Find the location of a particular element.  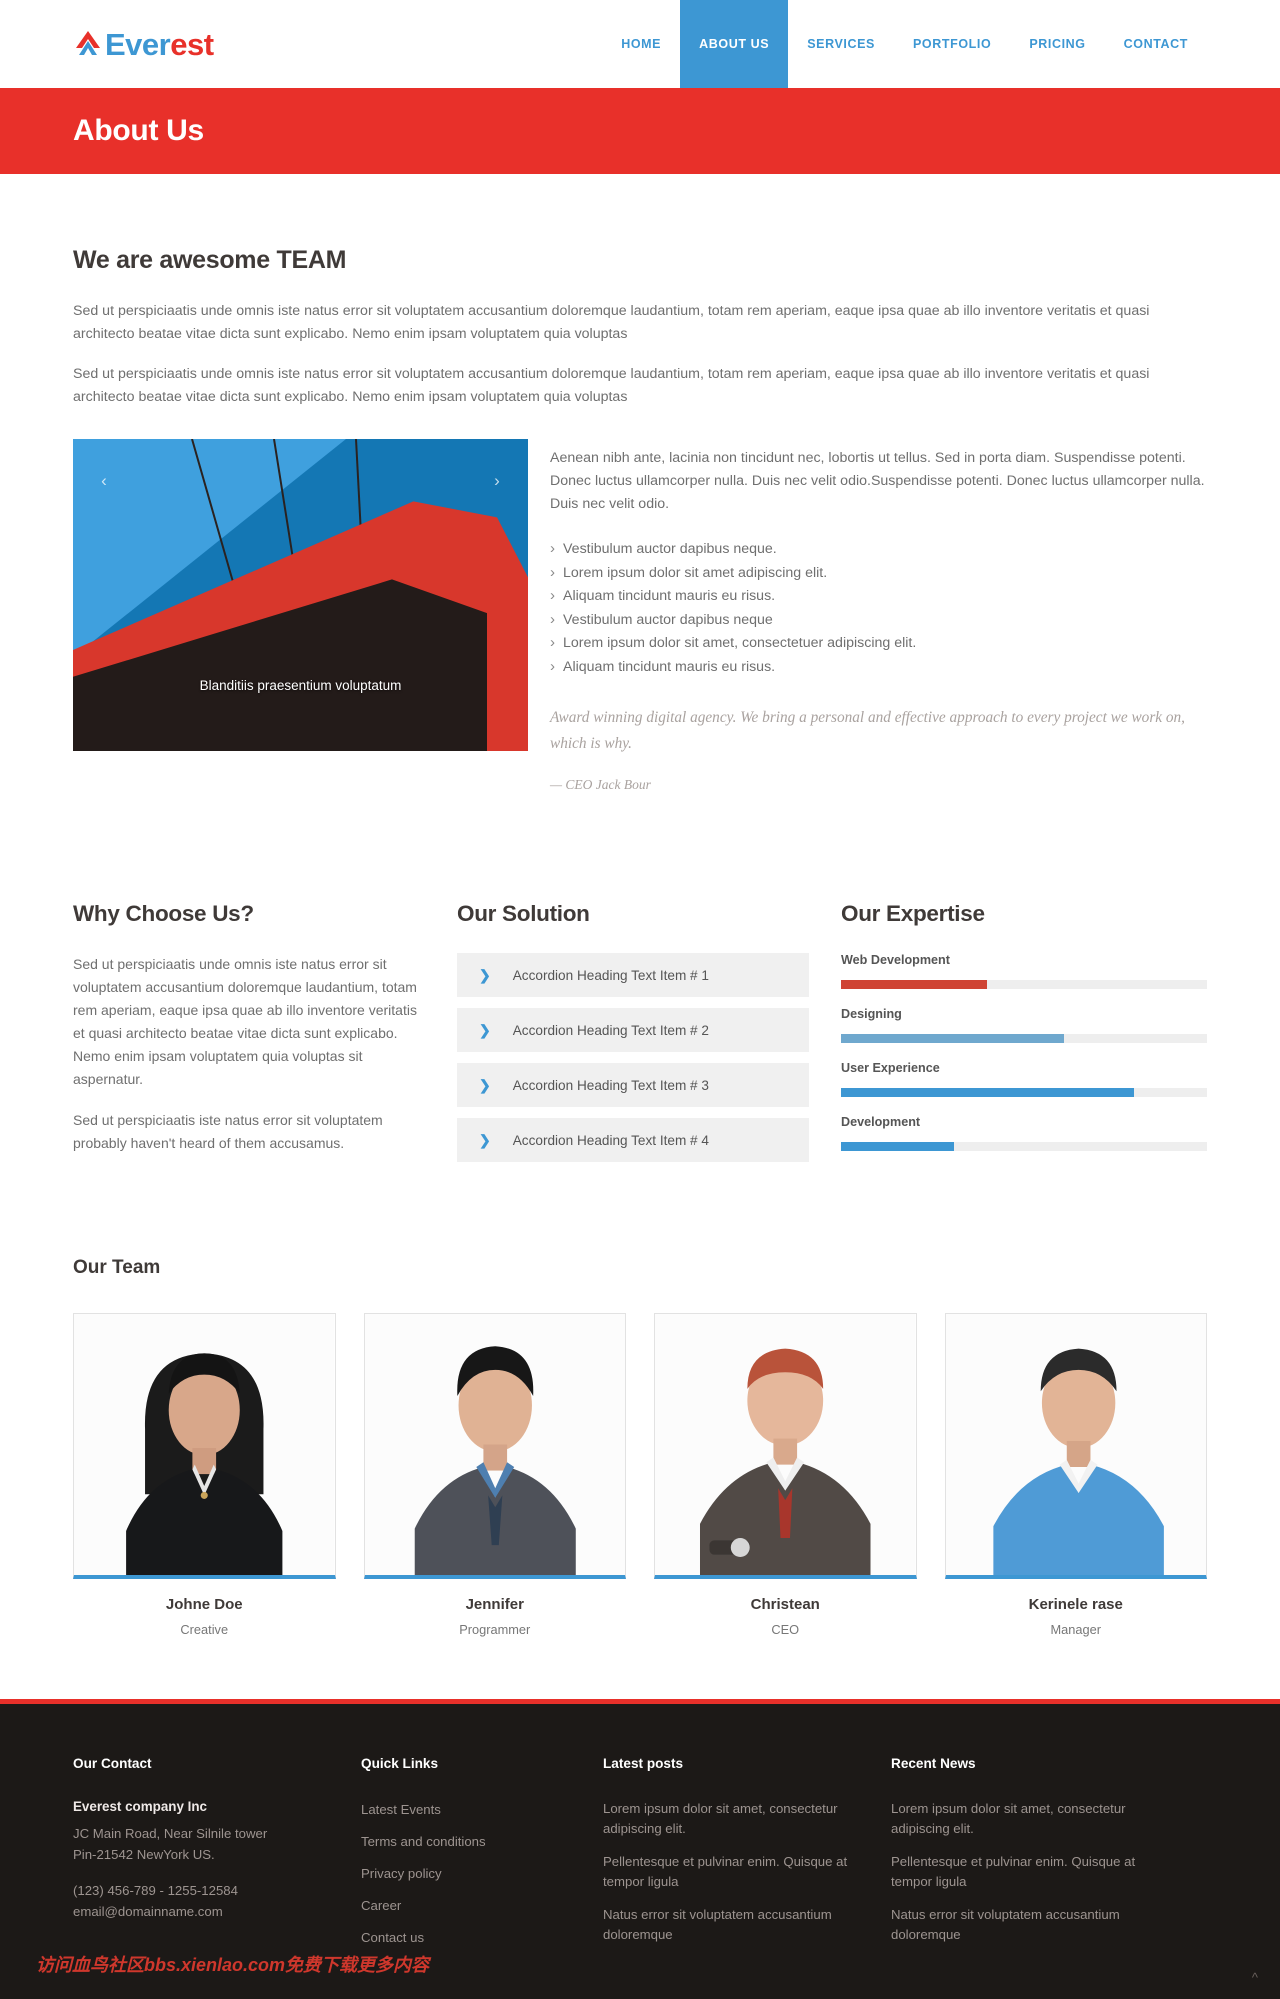

footer-link-latest-events: Latest Events is located at coordinates (468, 1809).